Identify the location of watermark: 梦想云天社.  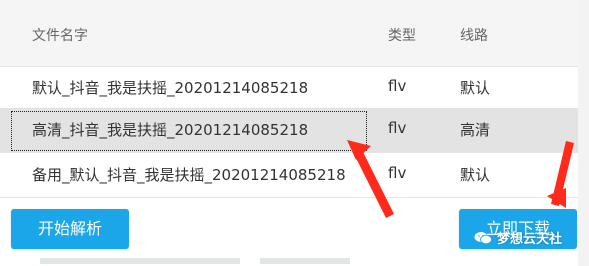
(518, 237).